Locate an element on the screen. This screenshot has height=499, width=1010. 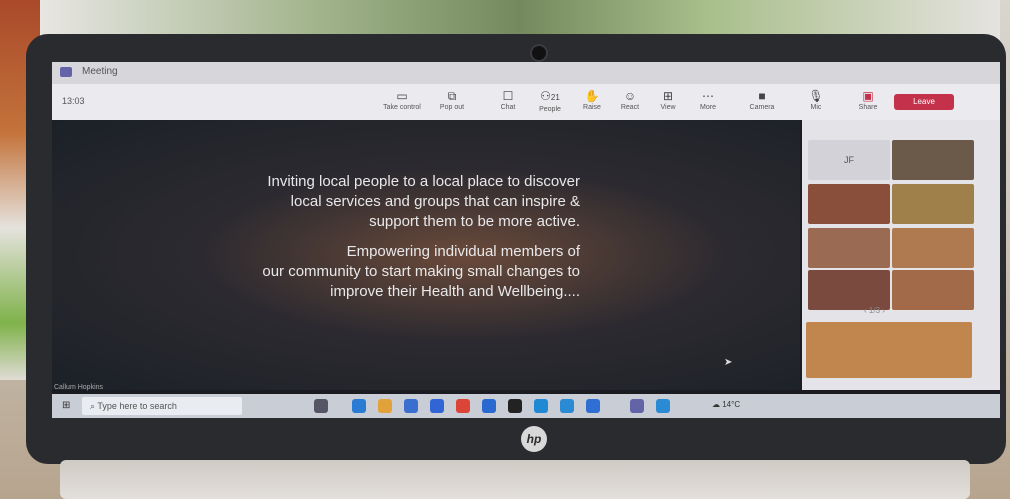
camera-icon: ■ is located at coordinates (762, 96).